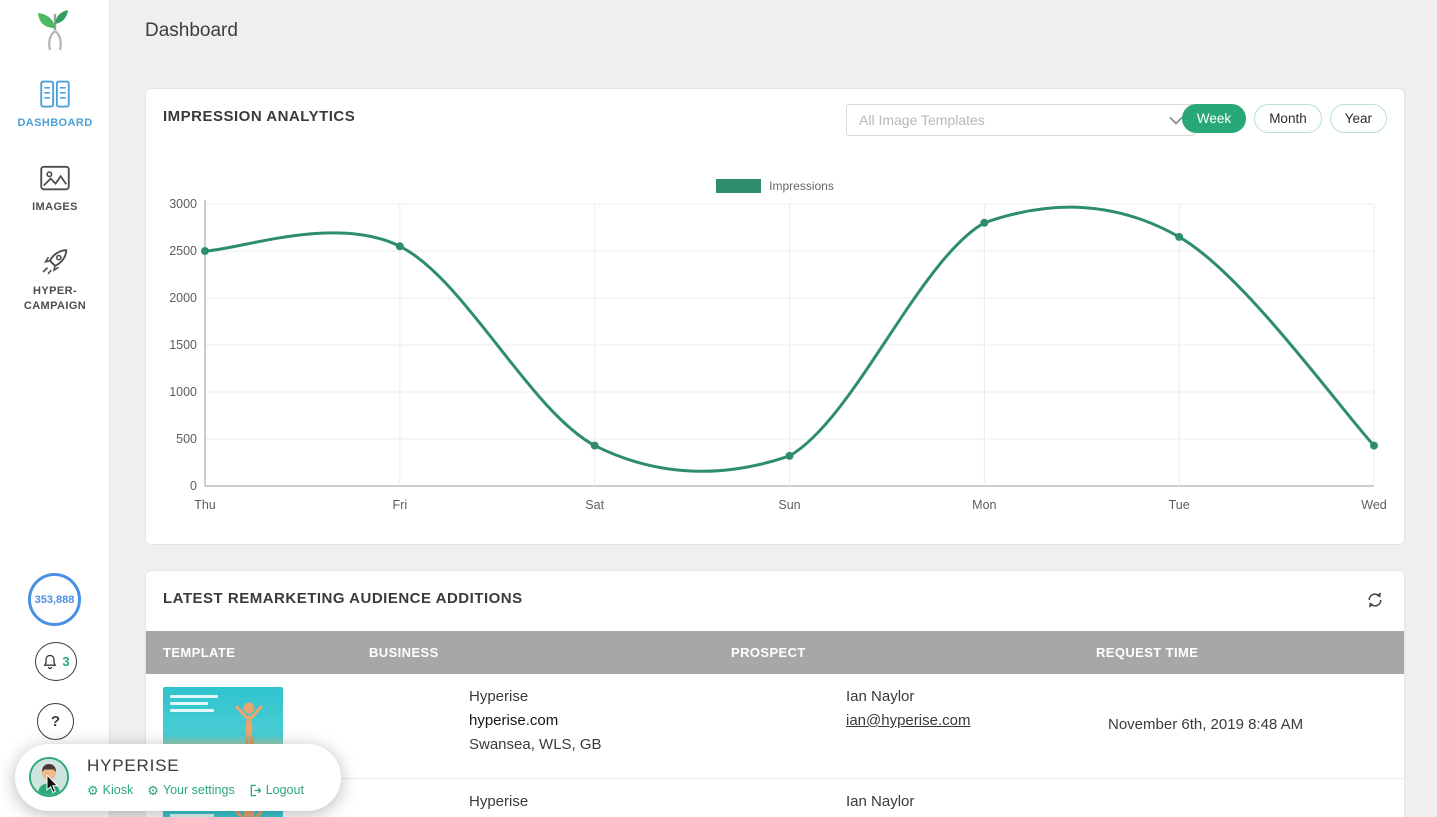 This screenshot has height=817, width=1437. I want to click on svg-text: 3000, so click(183, 204).